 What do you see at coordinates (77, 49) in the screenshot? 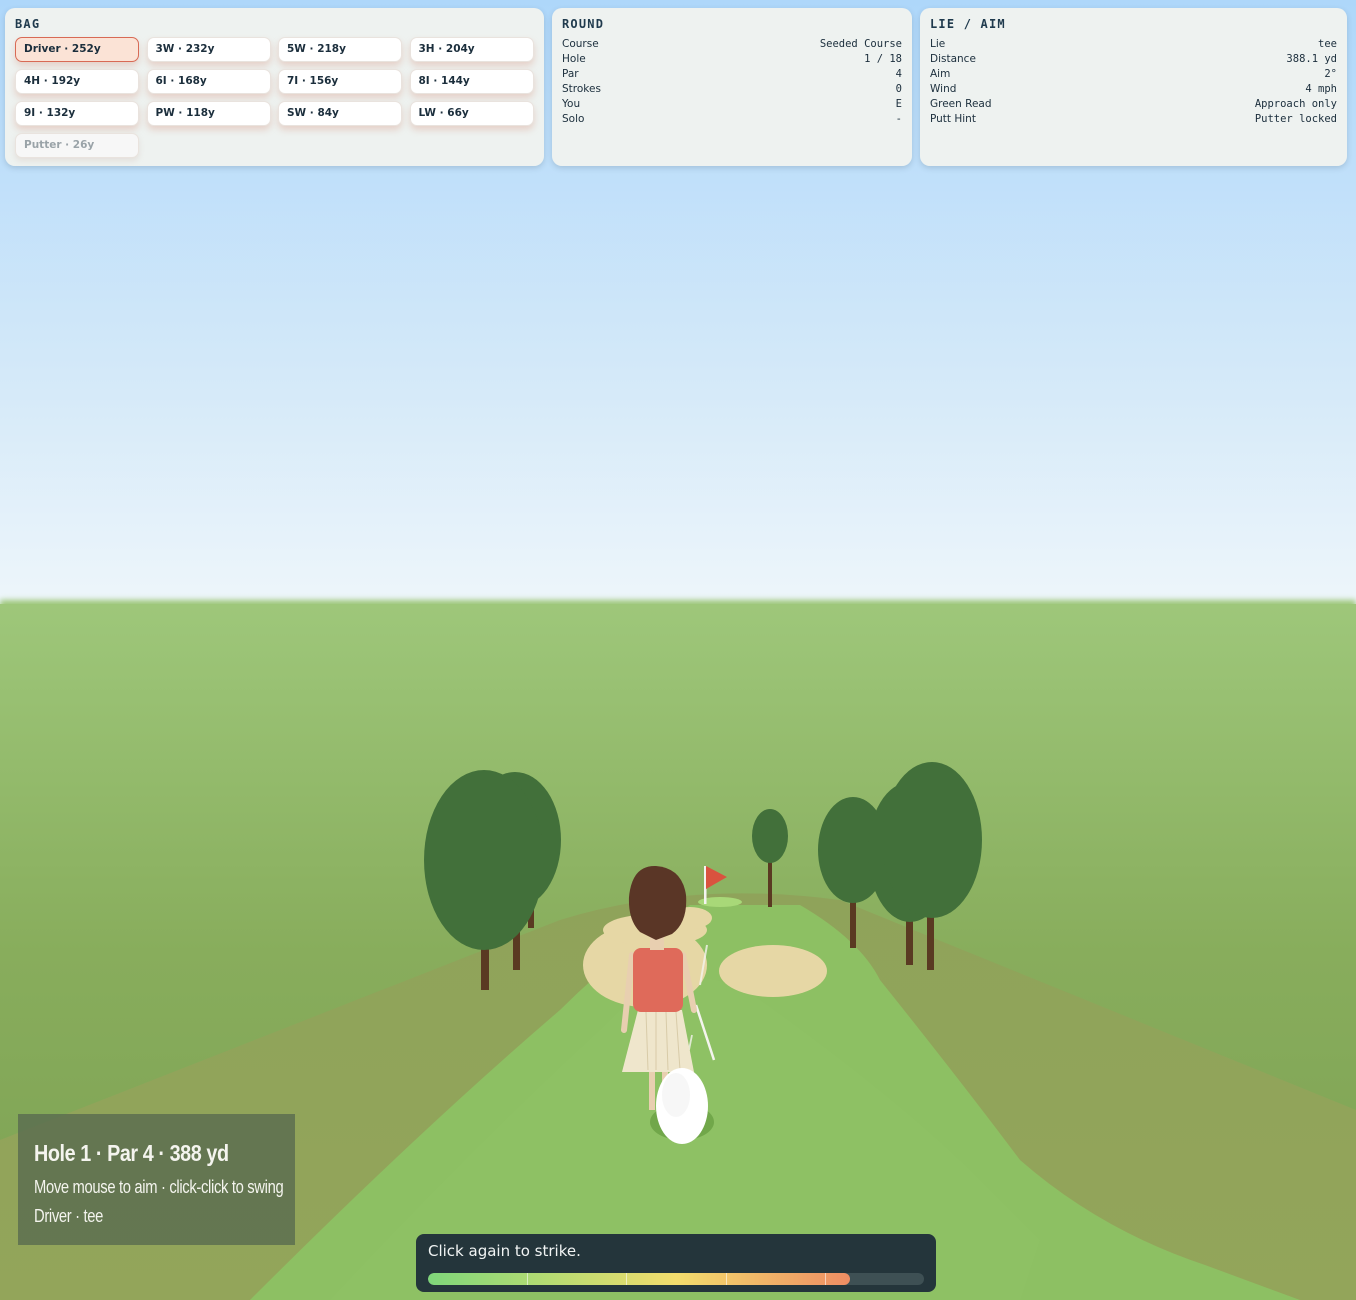
I see `club-button-driver: Driver · 252y` at bounding box center [77, 49].